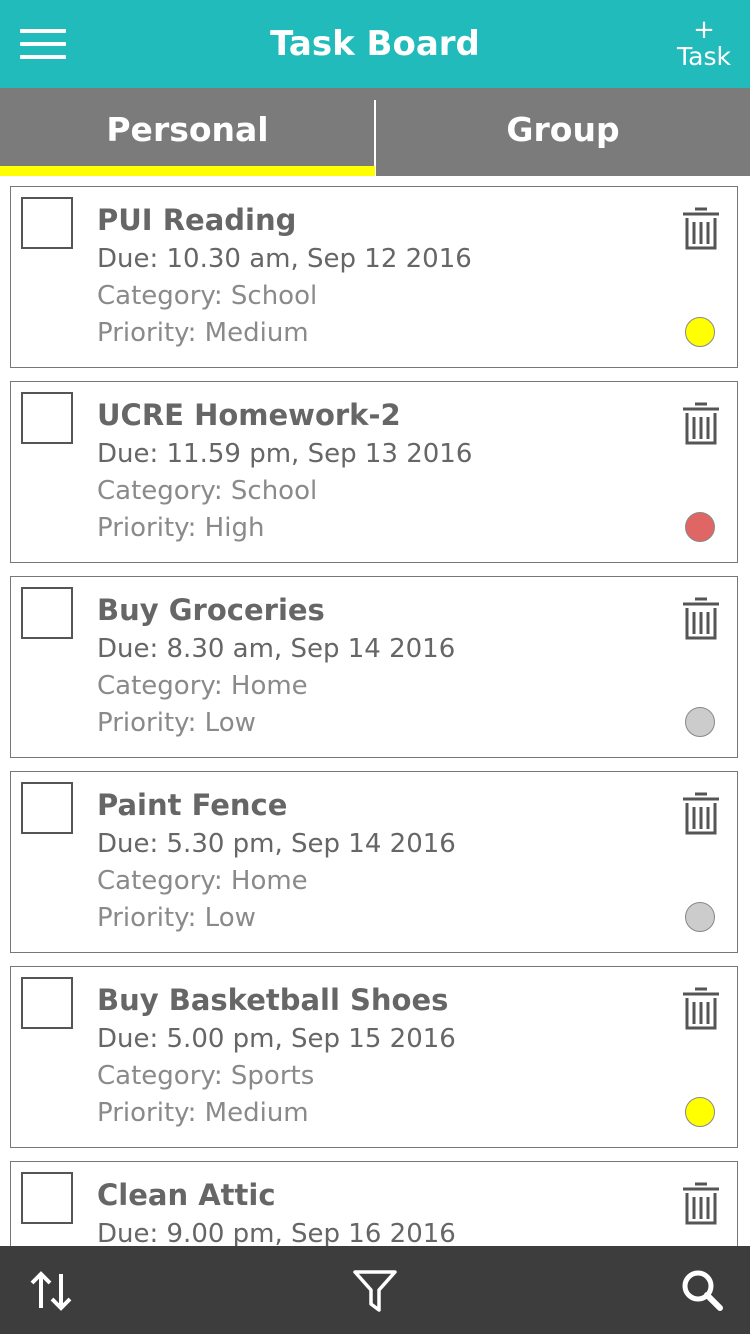 This screenshot has width=750, height=1334. Describe the element at coordinates (704, 30) in the screenshot. I see `plus-icon: +` at that location.